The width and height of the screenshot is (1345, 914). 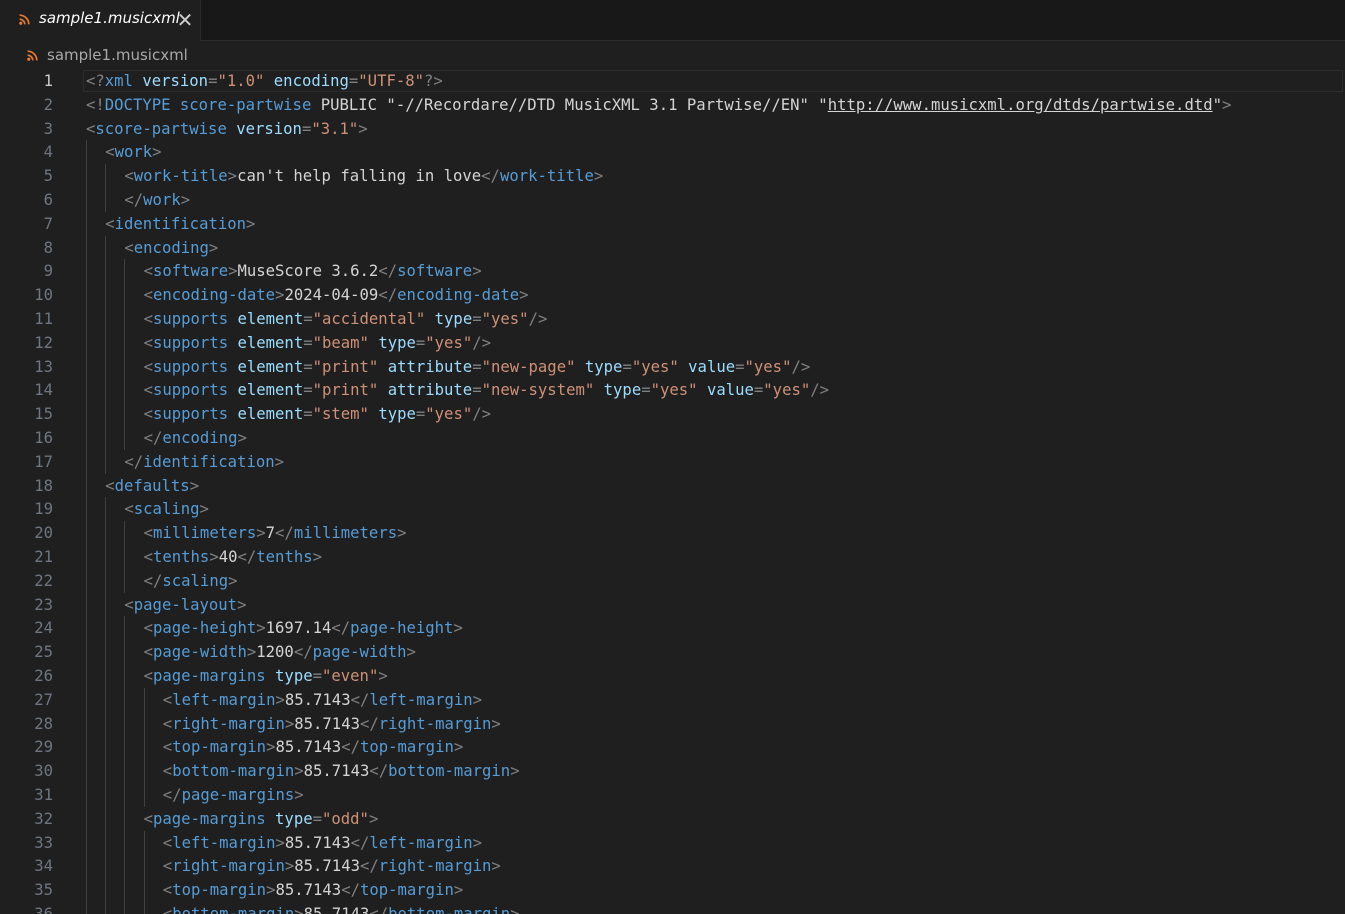 I want to click on token-punctuation: ?>, so click(x=433, y=81).